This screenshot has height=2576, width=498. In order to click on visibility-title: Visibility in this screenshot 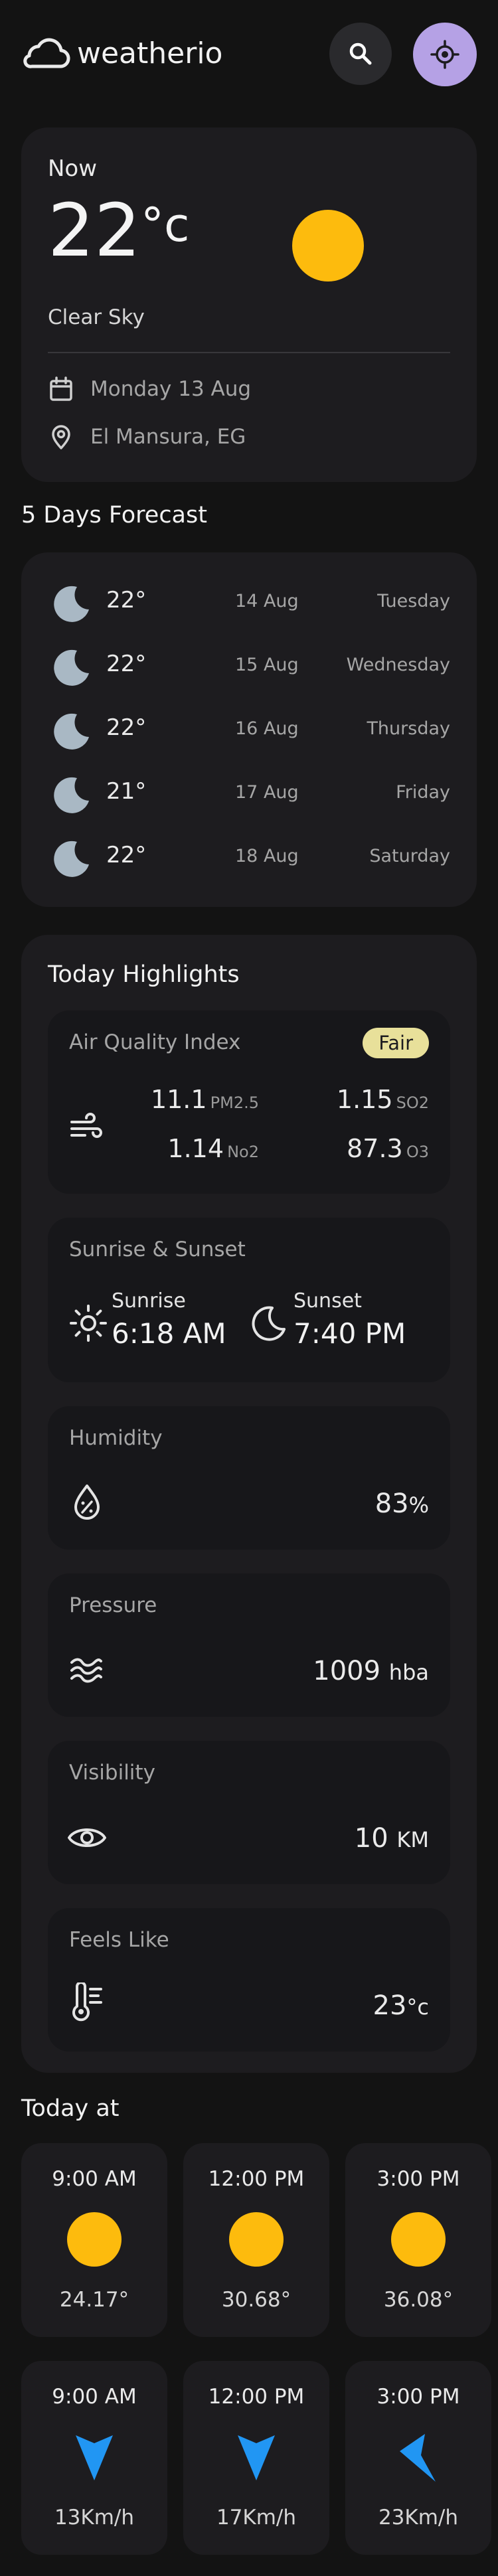, I will do `click(112, 1773)`.